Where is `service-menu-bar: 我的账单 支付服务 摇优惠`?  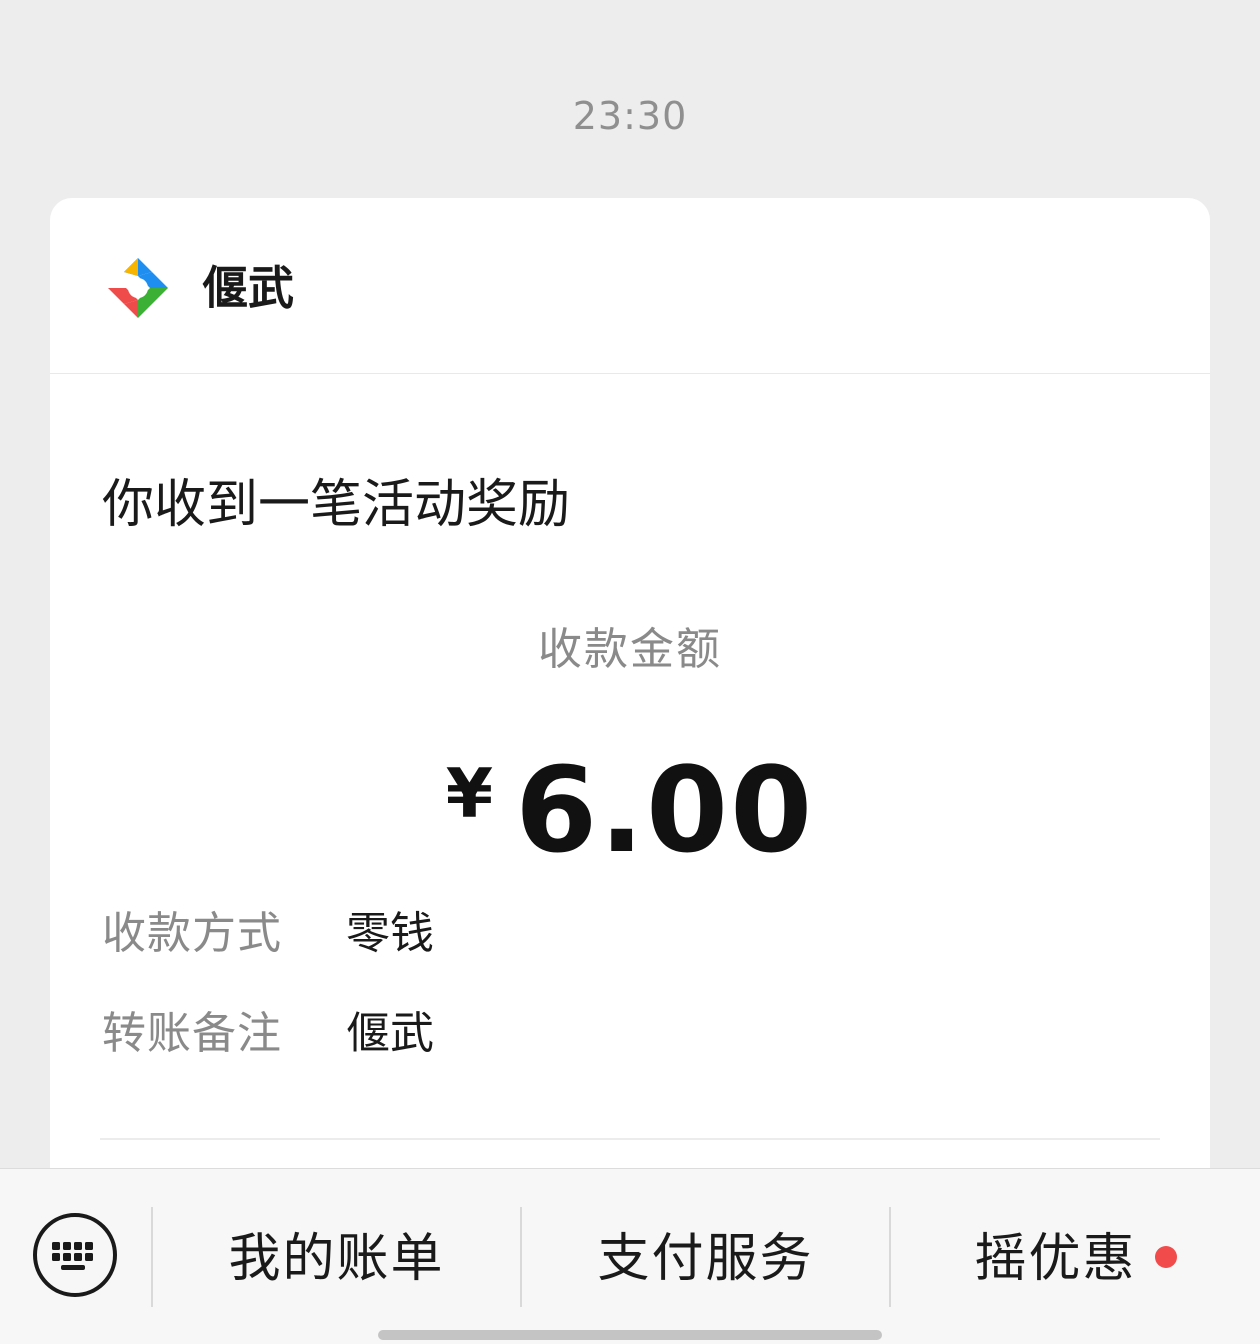 service-menu-bar: 我的账单 支付服务 摇优惠 is located at coordinates (630, 1256).